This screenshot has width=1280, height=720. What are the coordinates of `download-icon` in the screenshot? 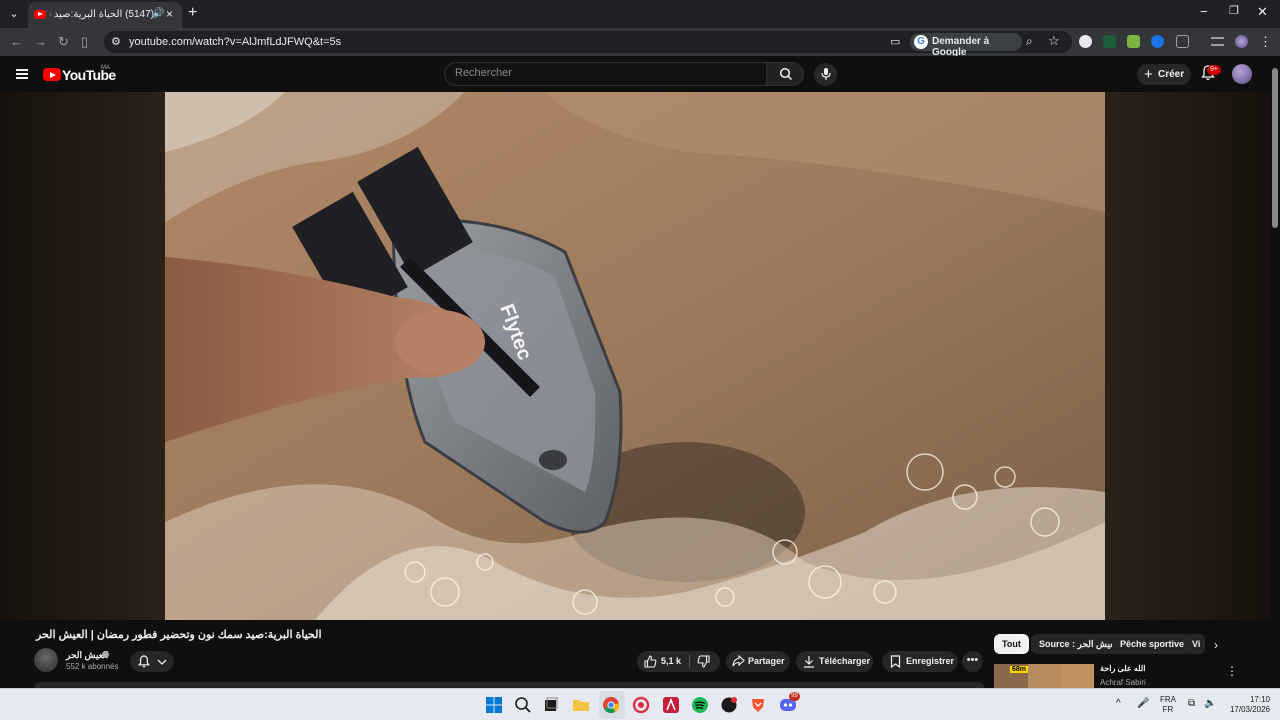 It's located at (809, 662).